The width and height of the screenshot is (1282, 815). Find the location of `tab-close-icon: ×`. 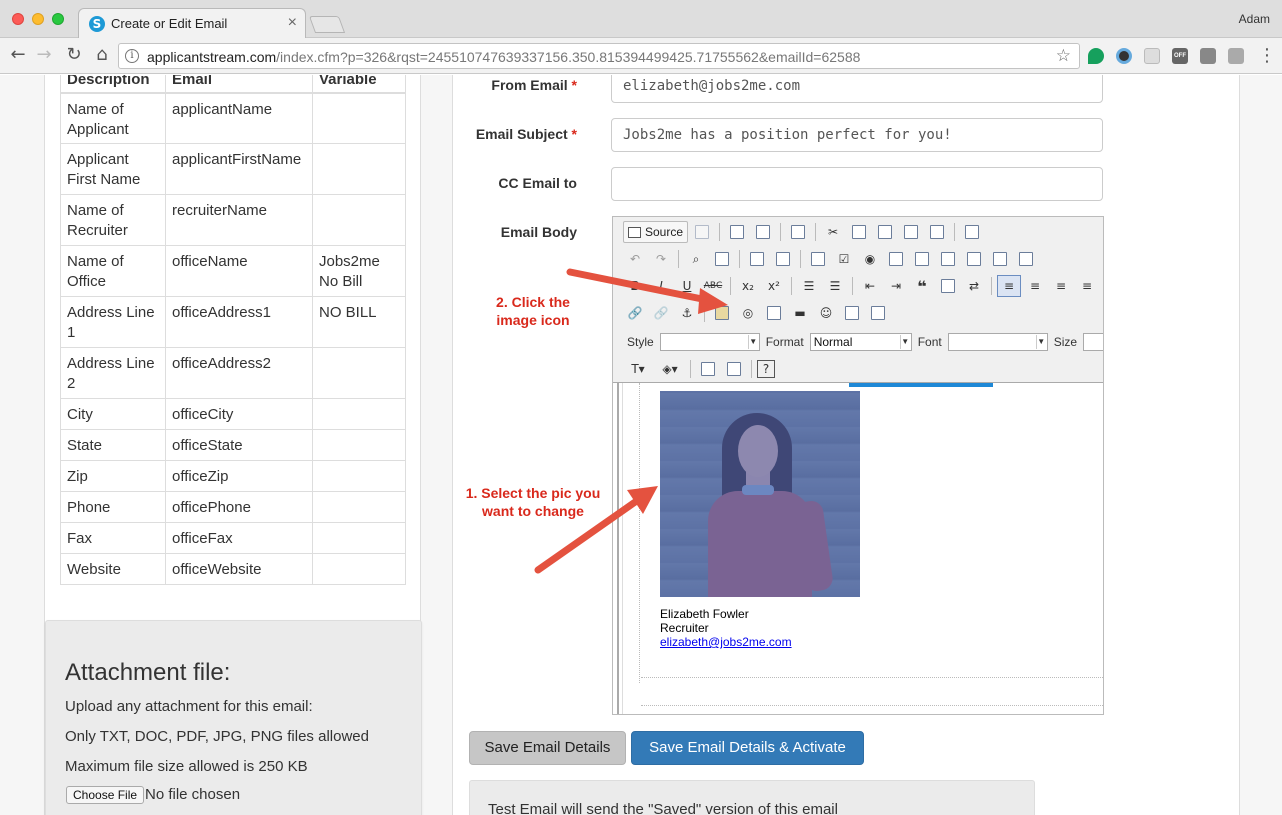

tab-close-icon: × is located at coordinates (292, 23).